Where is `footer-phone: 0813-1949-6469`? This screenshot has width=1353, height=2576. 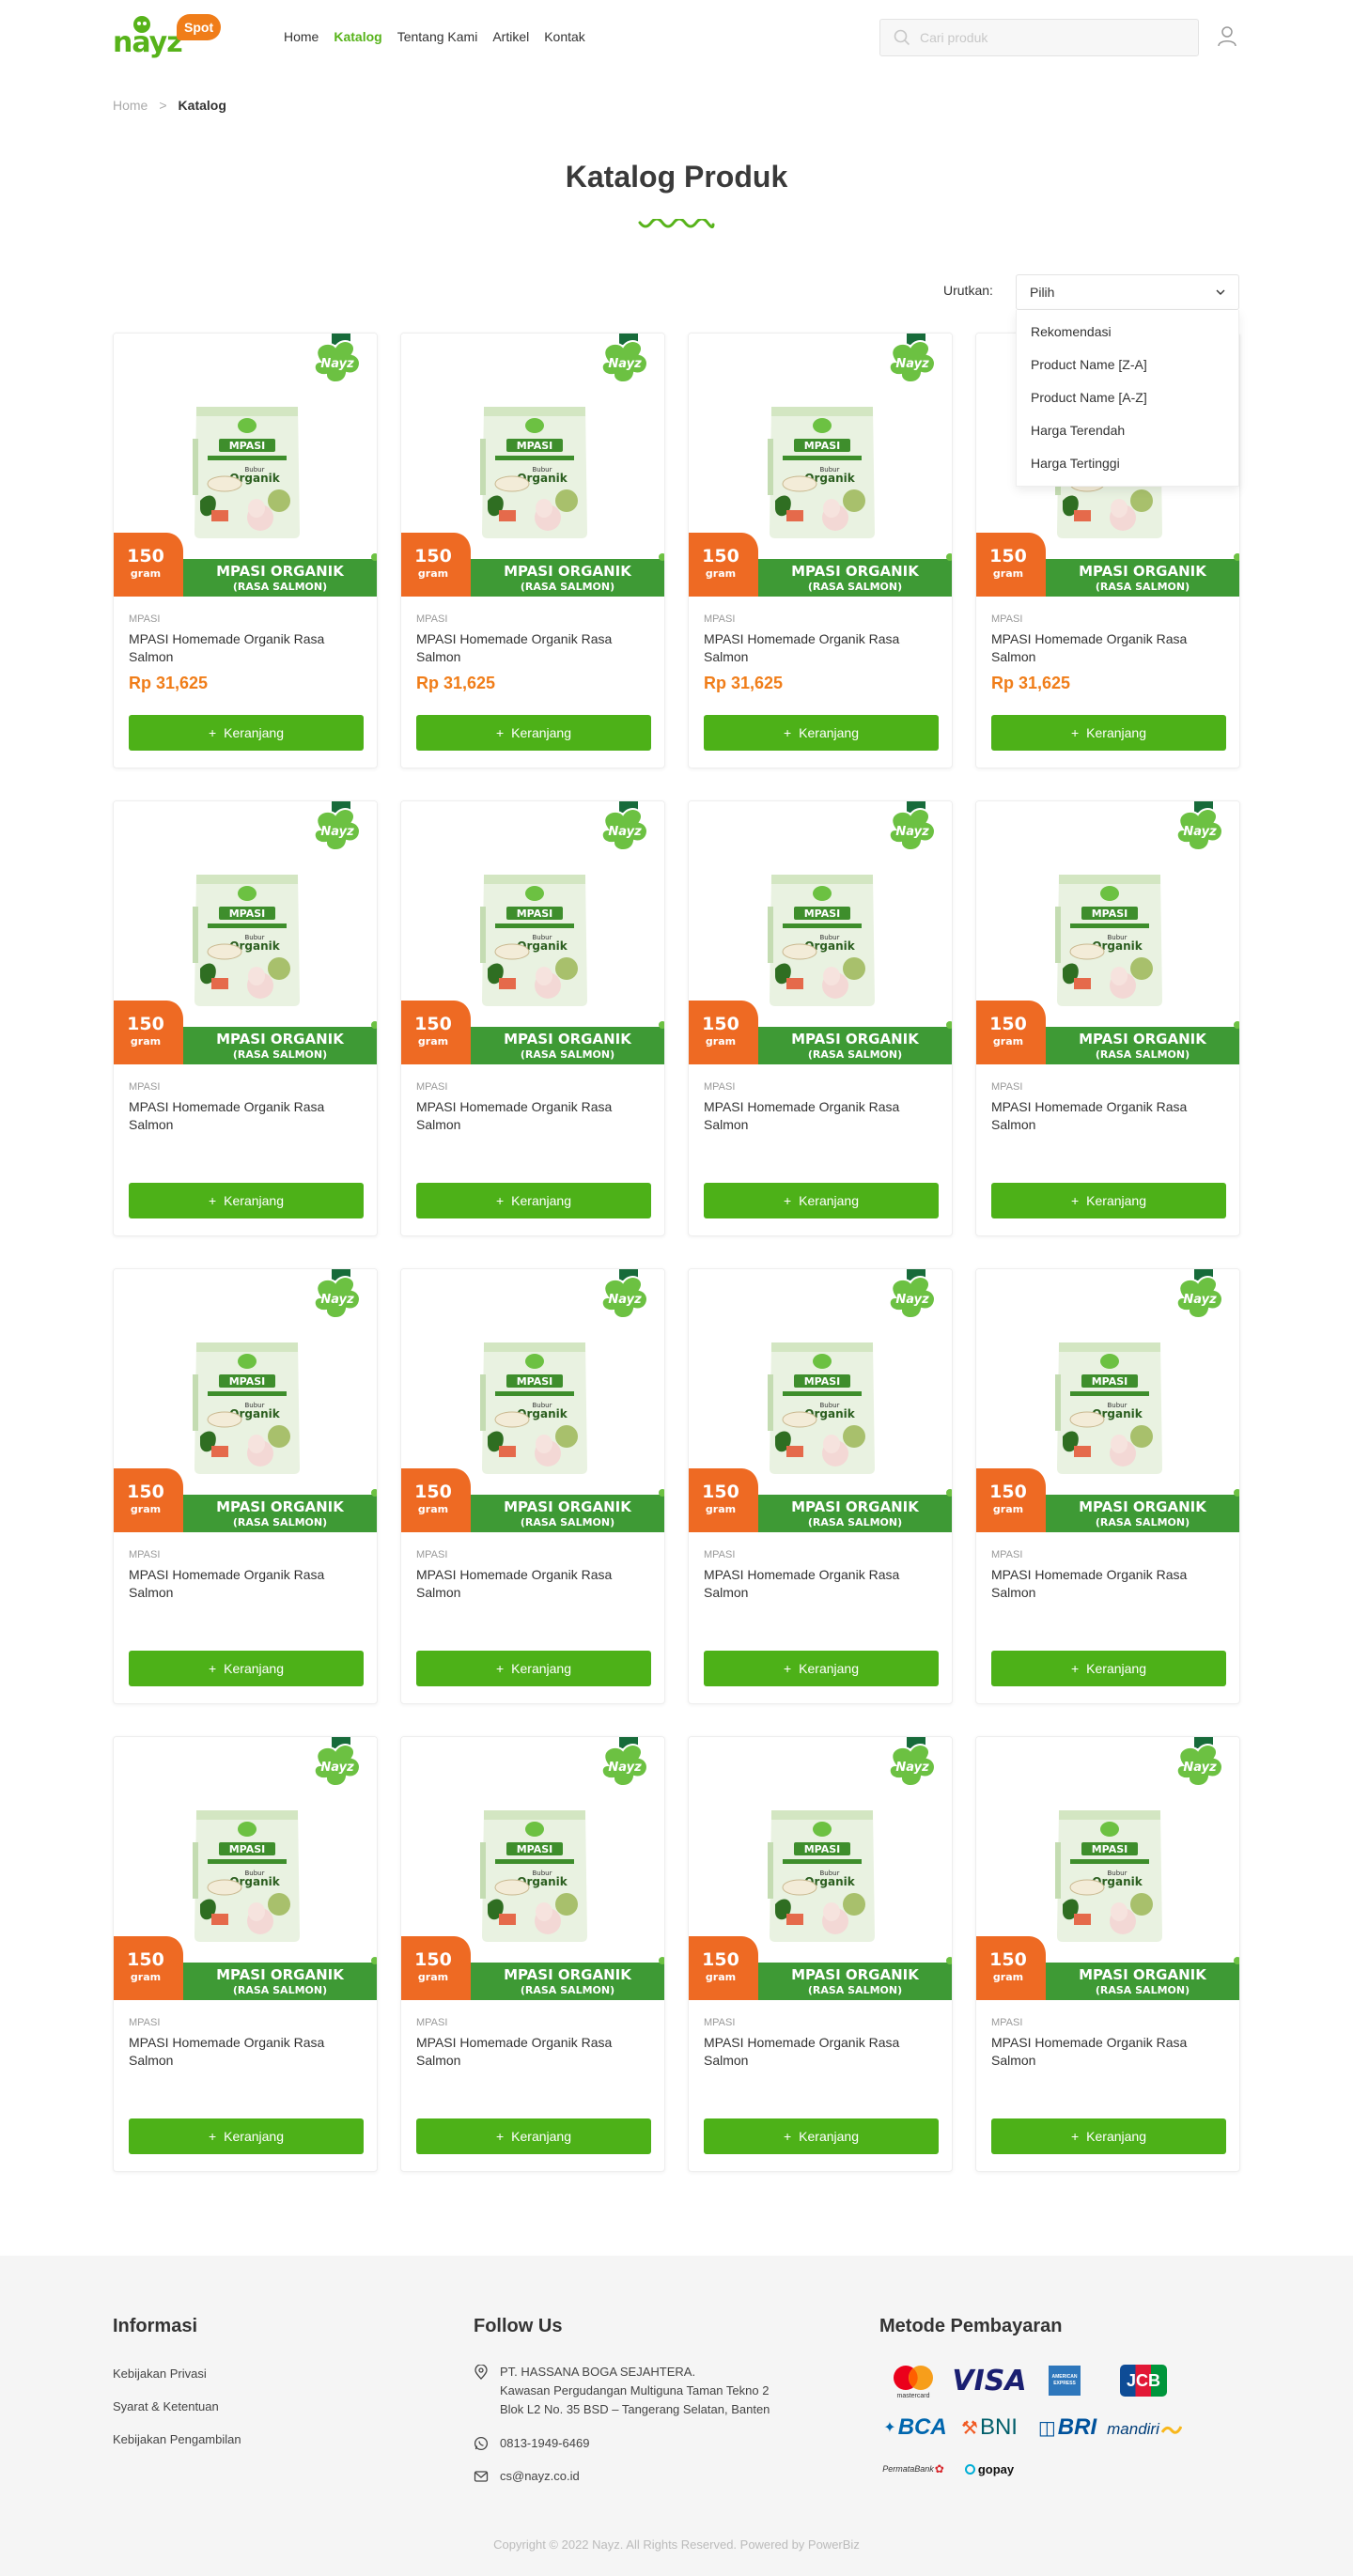
footer-phone: 0813-1949-6469 is located at coordinates (531, 2444).